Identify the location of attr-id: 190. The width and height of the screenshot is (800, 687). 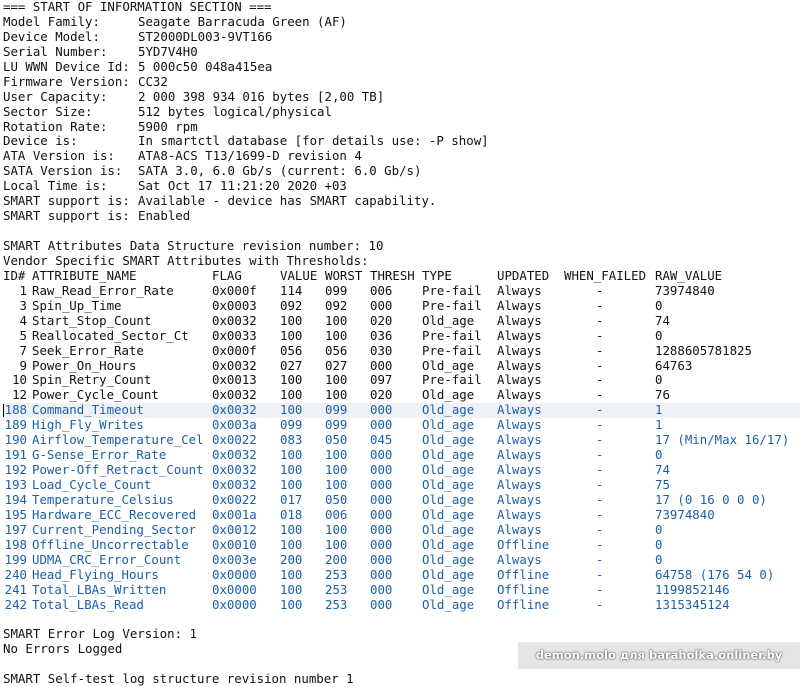
(15, 440).